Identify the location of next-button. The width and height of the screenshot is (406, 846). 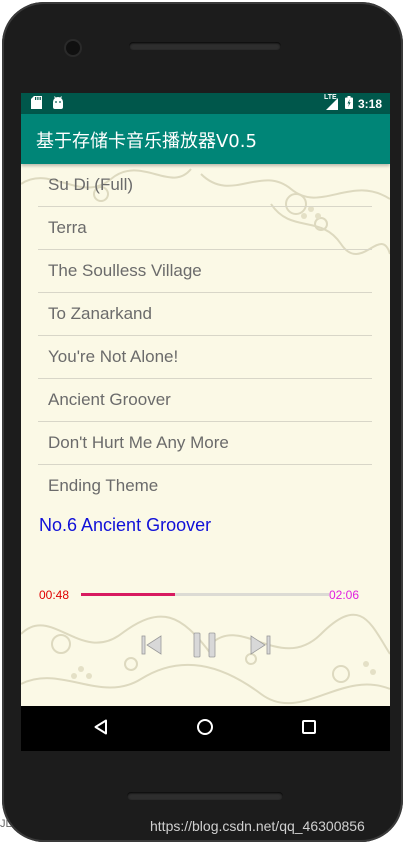
(260, 647).